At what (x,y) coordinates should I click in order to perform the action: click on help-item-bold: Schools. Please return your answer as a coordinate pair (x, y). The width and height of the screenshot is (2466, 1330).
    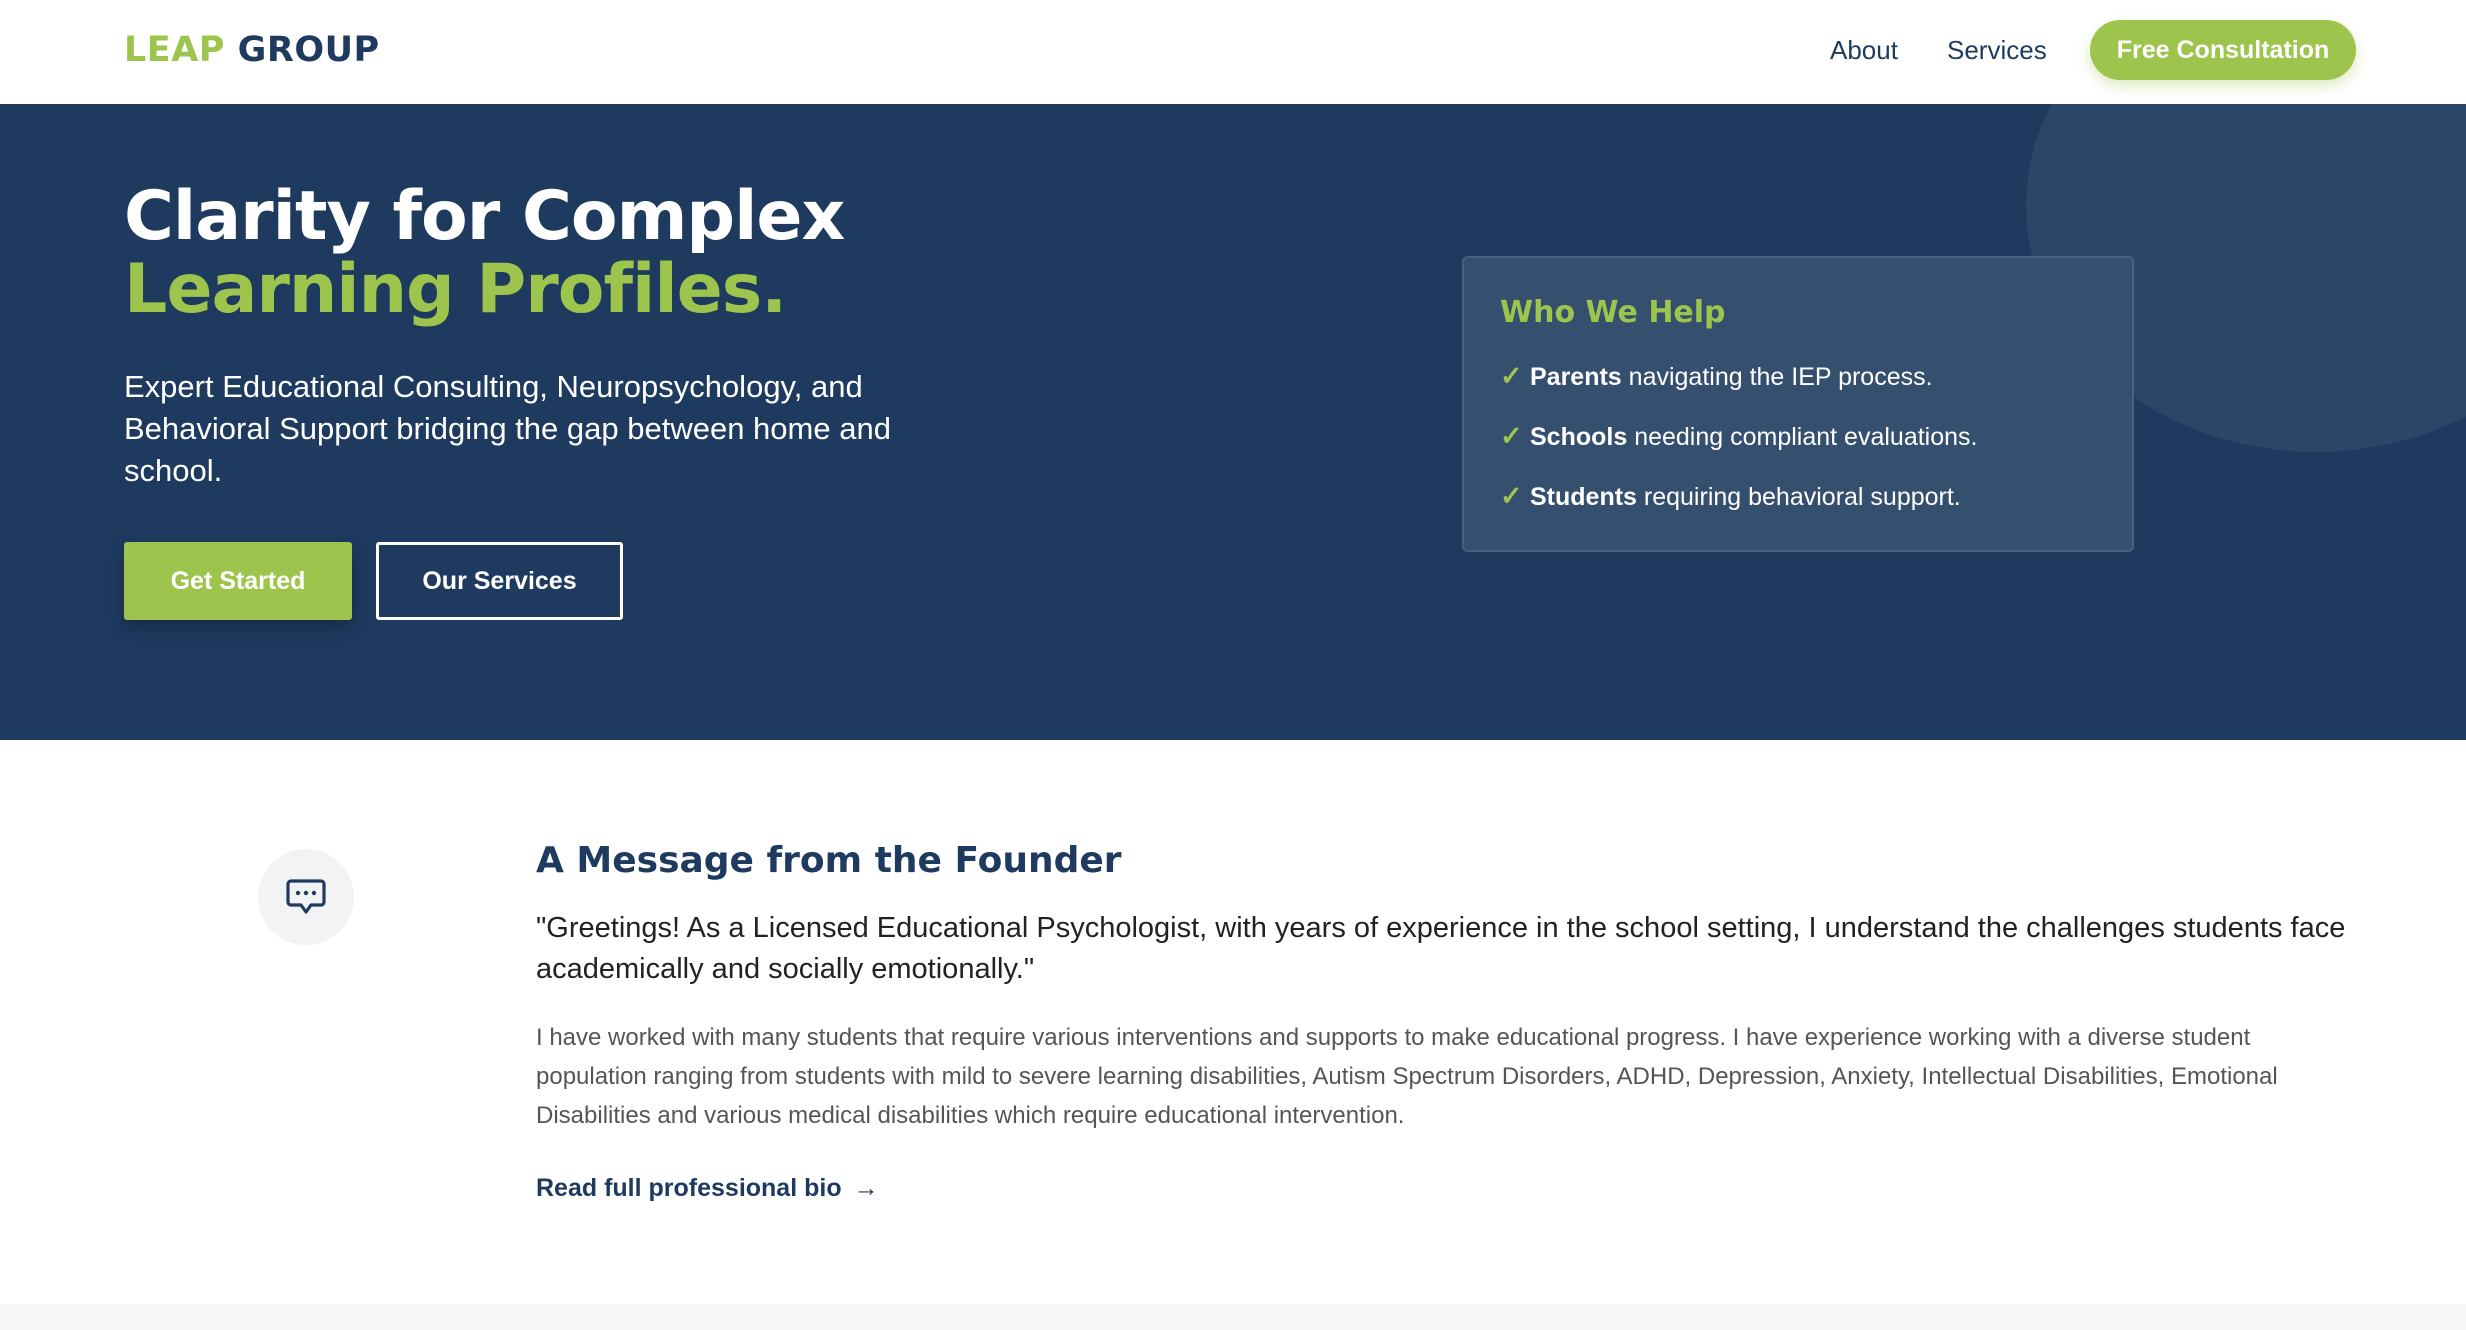
    Looking at the image, I should click on (1579, 437).